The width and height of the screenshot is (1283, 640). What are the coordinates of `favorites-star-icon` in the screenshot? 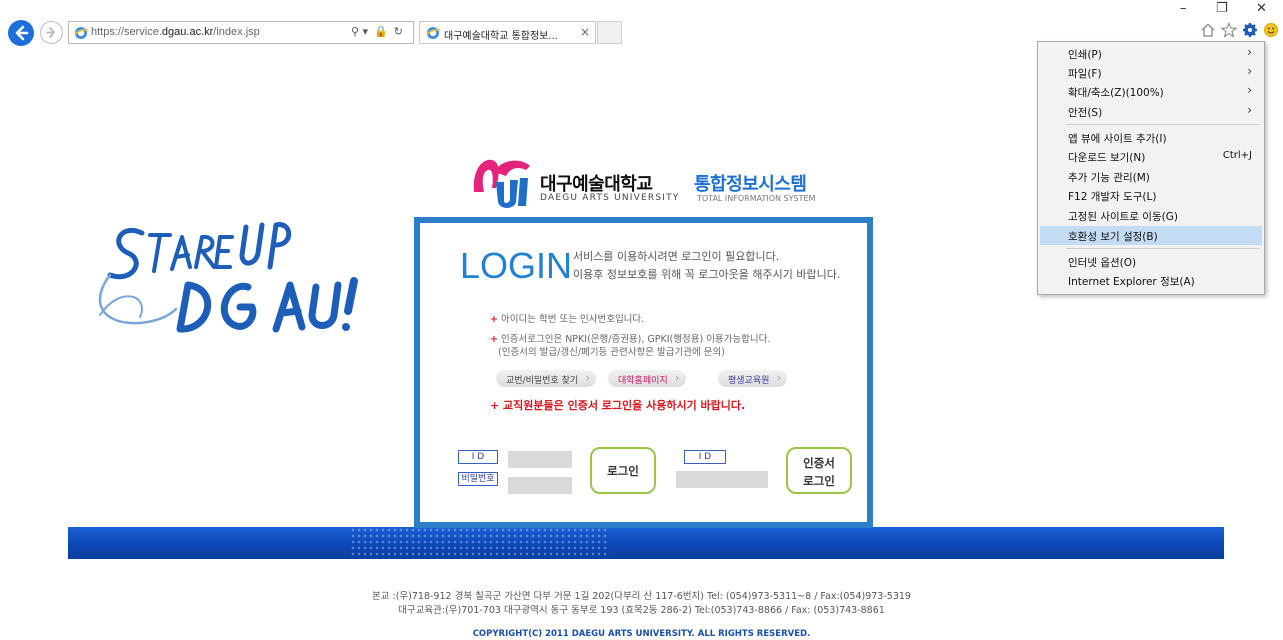 It's located at (1229, 30).